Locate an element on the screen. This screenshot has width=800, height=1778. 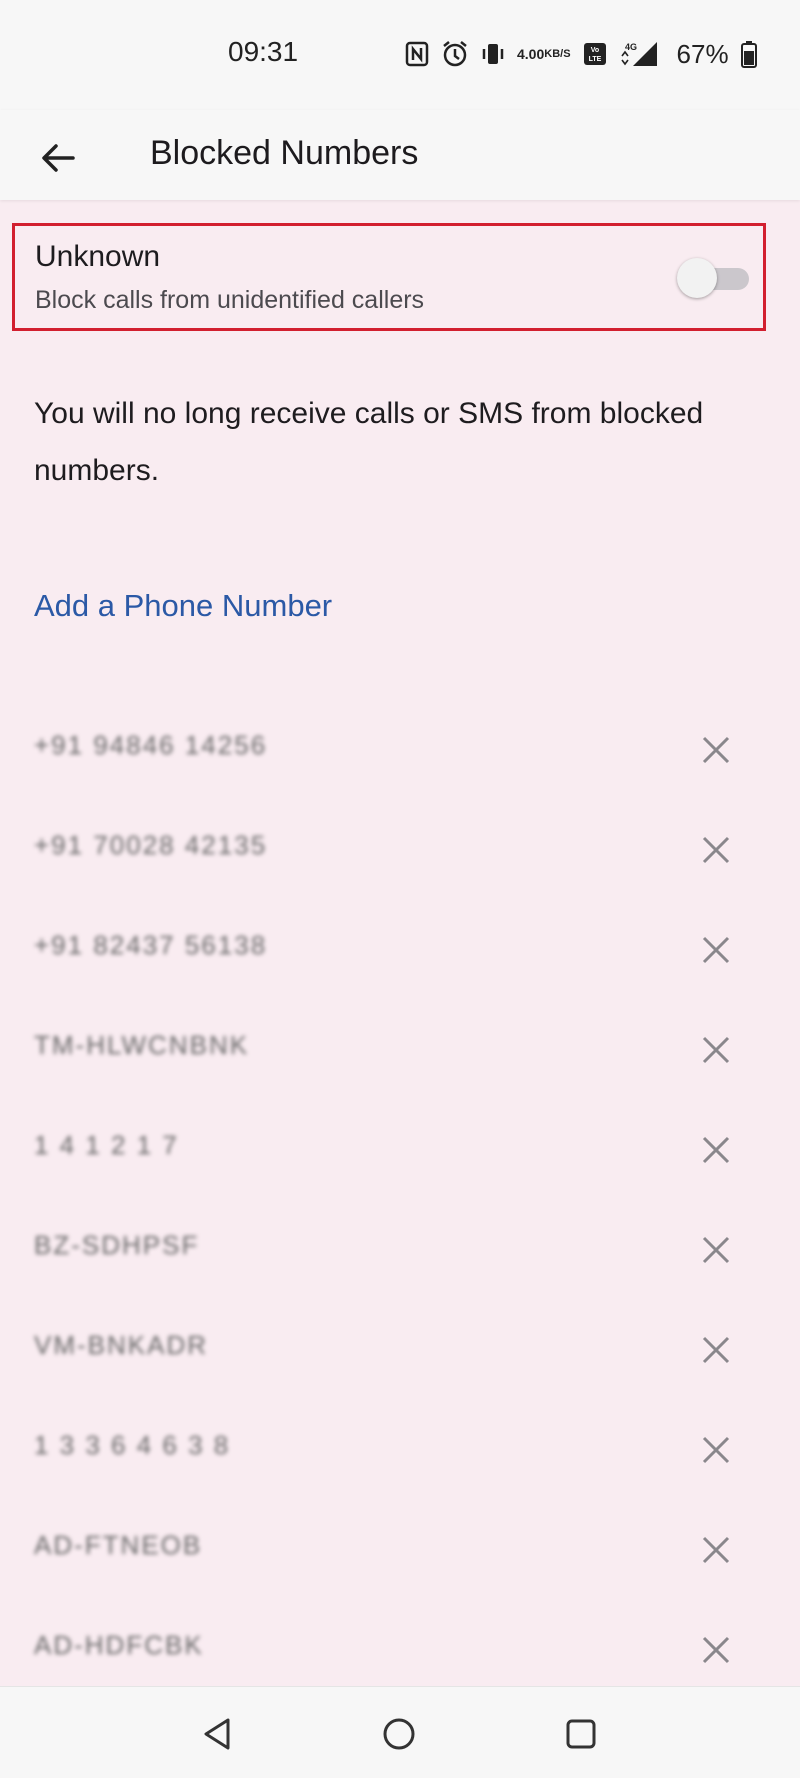
network-type-label: 4G is located at coordinates (631, 47).